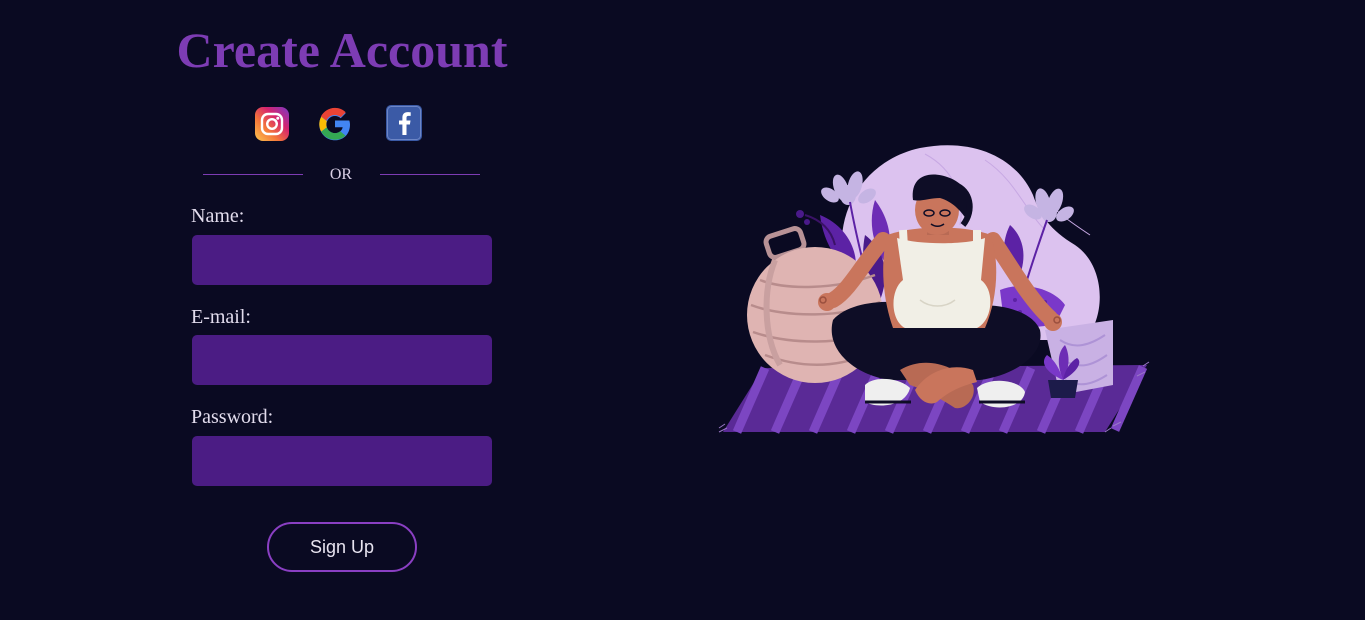  I want to click on name-label: Name:, so click(218, 216).